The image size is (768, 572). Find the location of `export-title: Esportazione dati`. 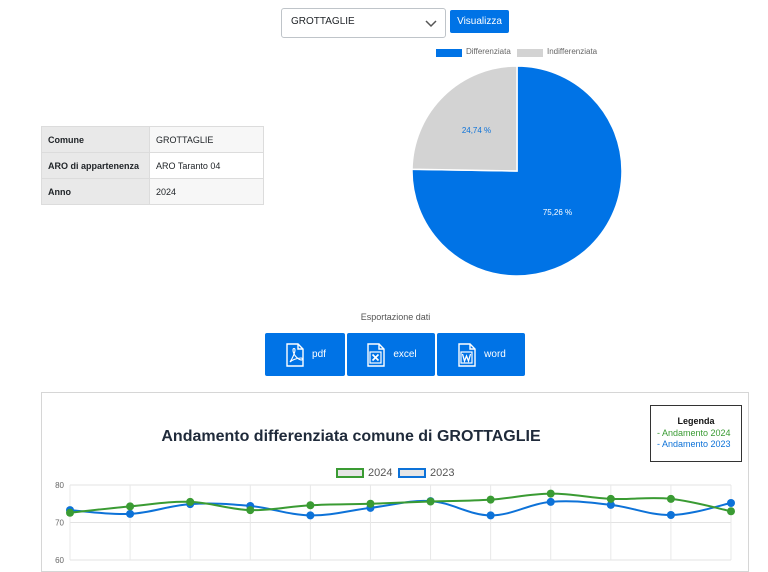

export-title: Esportazione dati is located at coordinates (395, 317).